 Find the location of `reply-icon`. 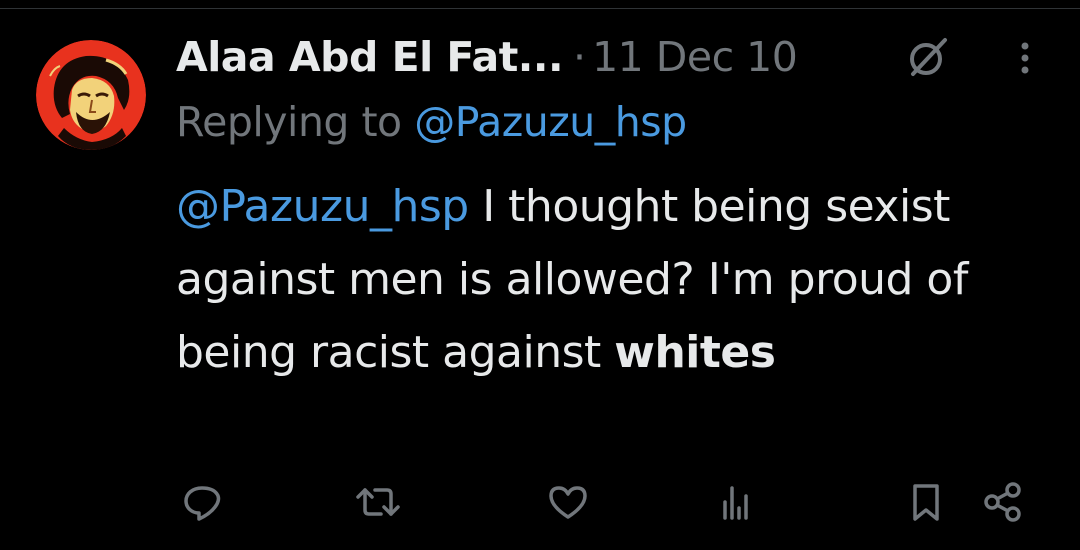

reply-icon is located at coordinates (202, 503).